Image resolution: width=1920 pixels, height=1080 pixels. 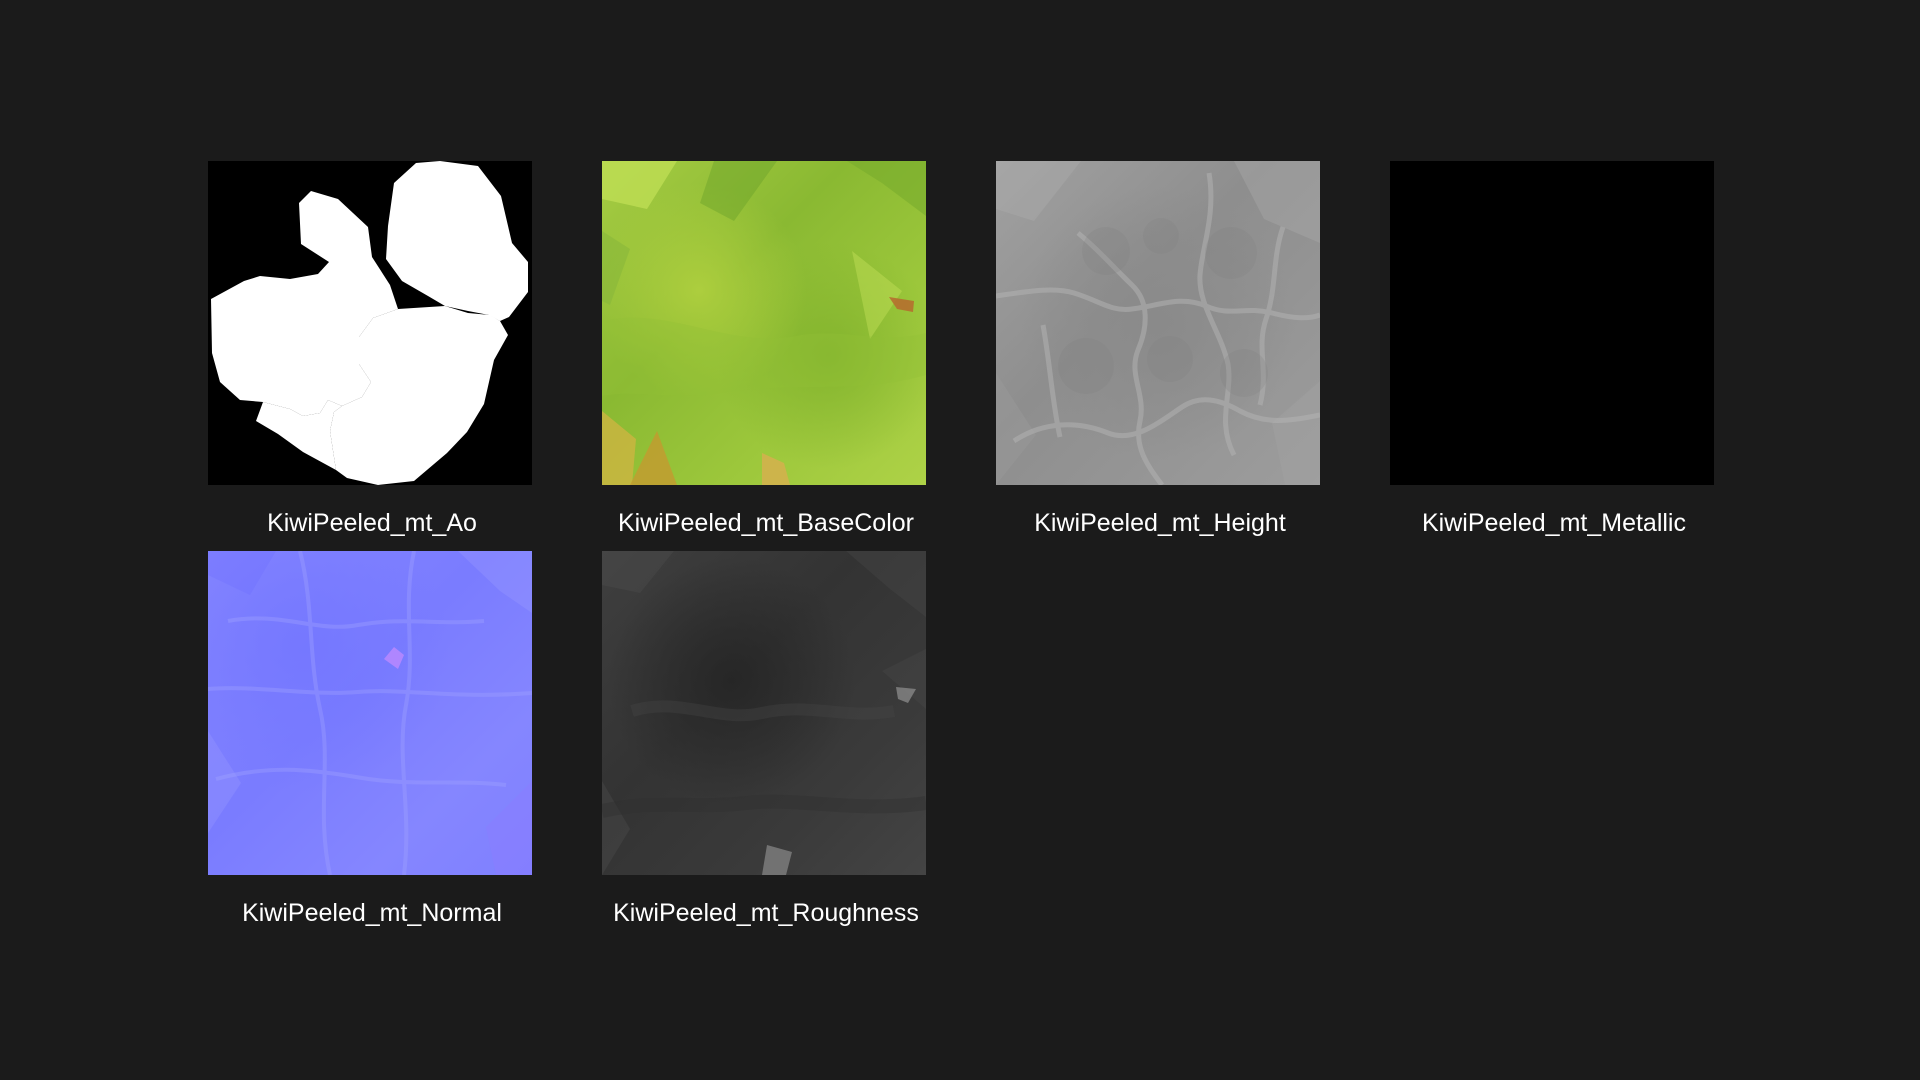 I want to click on roughness-texture-pattern, so click(x=764, y=713).